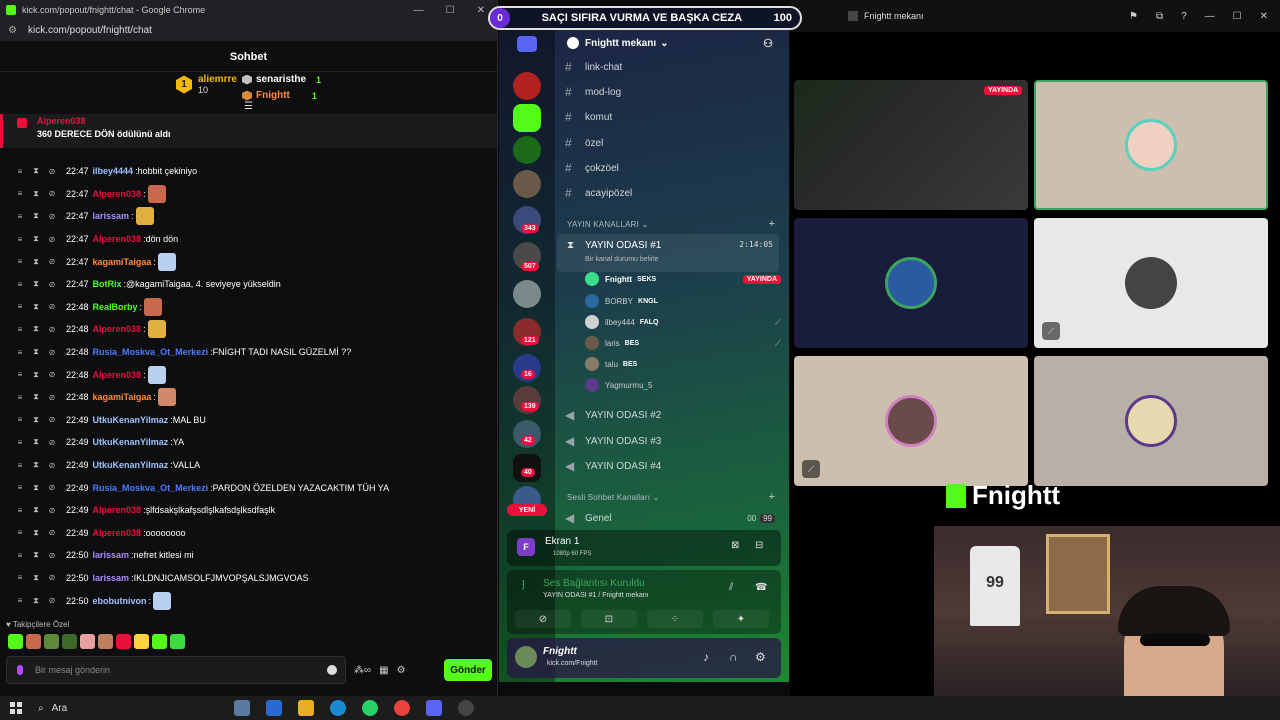 This screenshot has width=1280, height=720. I want to click on voice-user: Yagmurmu_5, so click(683, 385).